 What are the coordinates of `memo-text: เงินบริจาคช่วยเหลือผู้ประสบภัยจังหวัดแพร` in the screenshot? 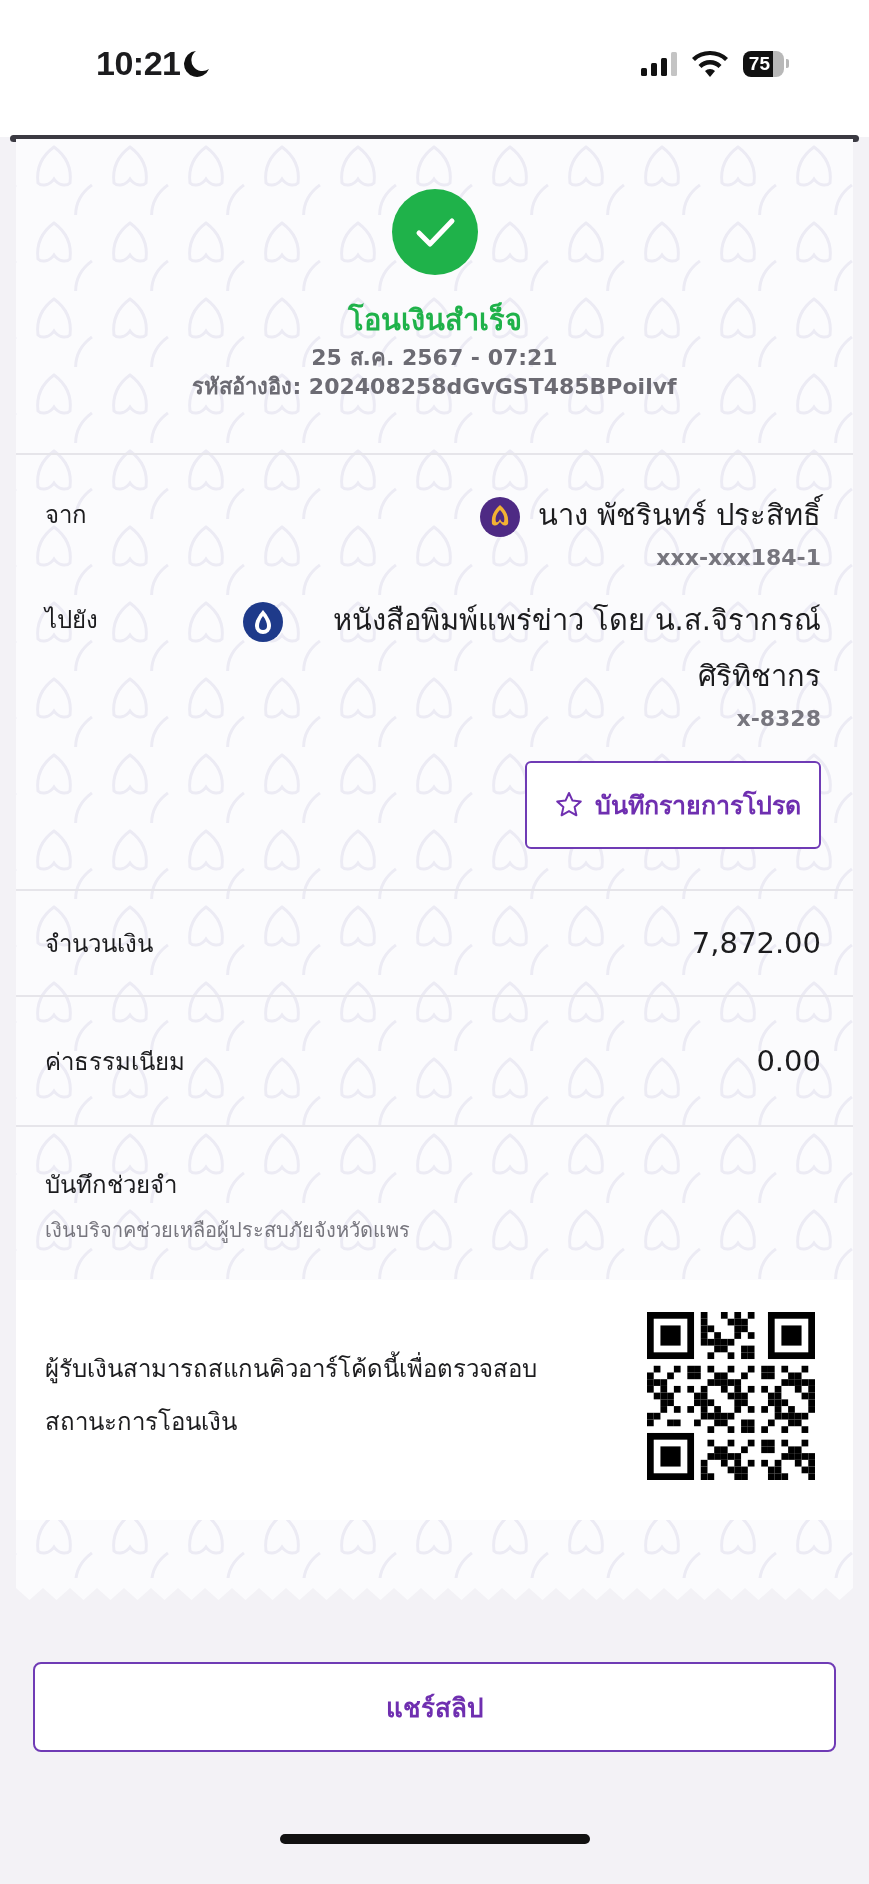 It's located at (228, 1231).